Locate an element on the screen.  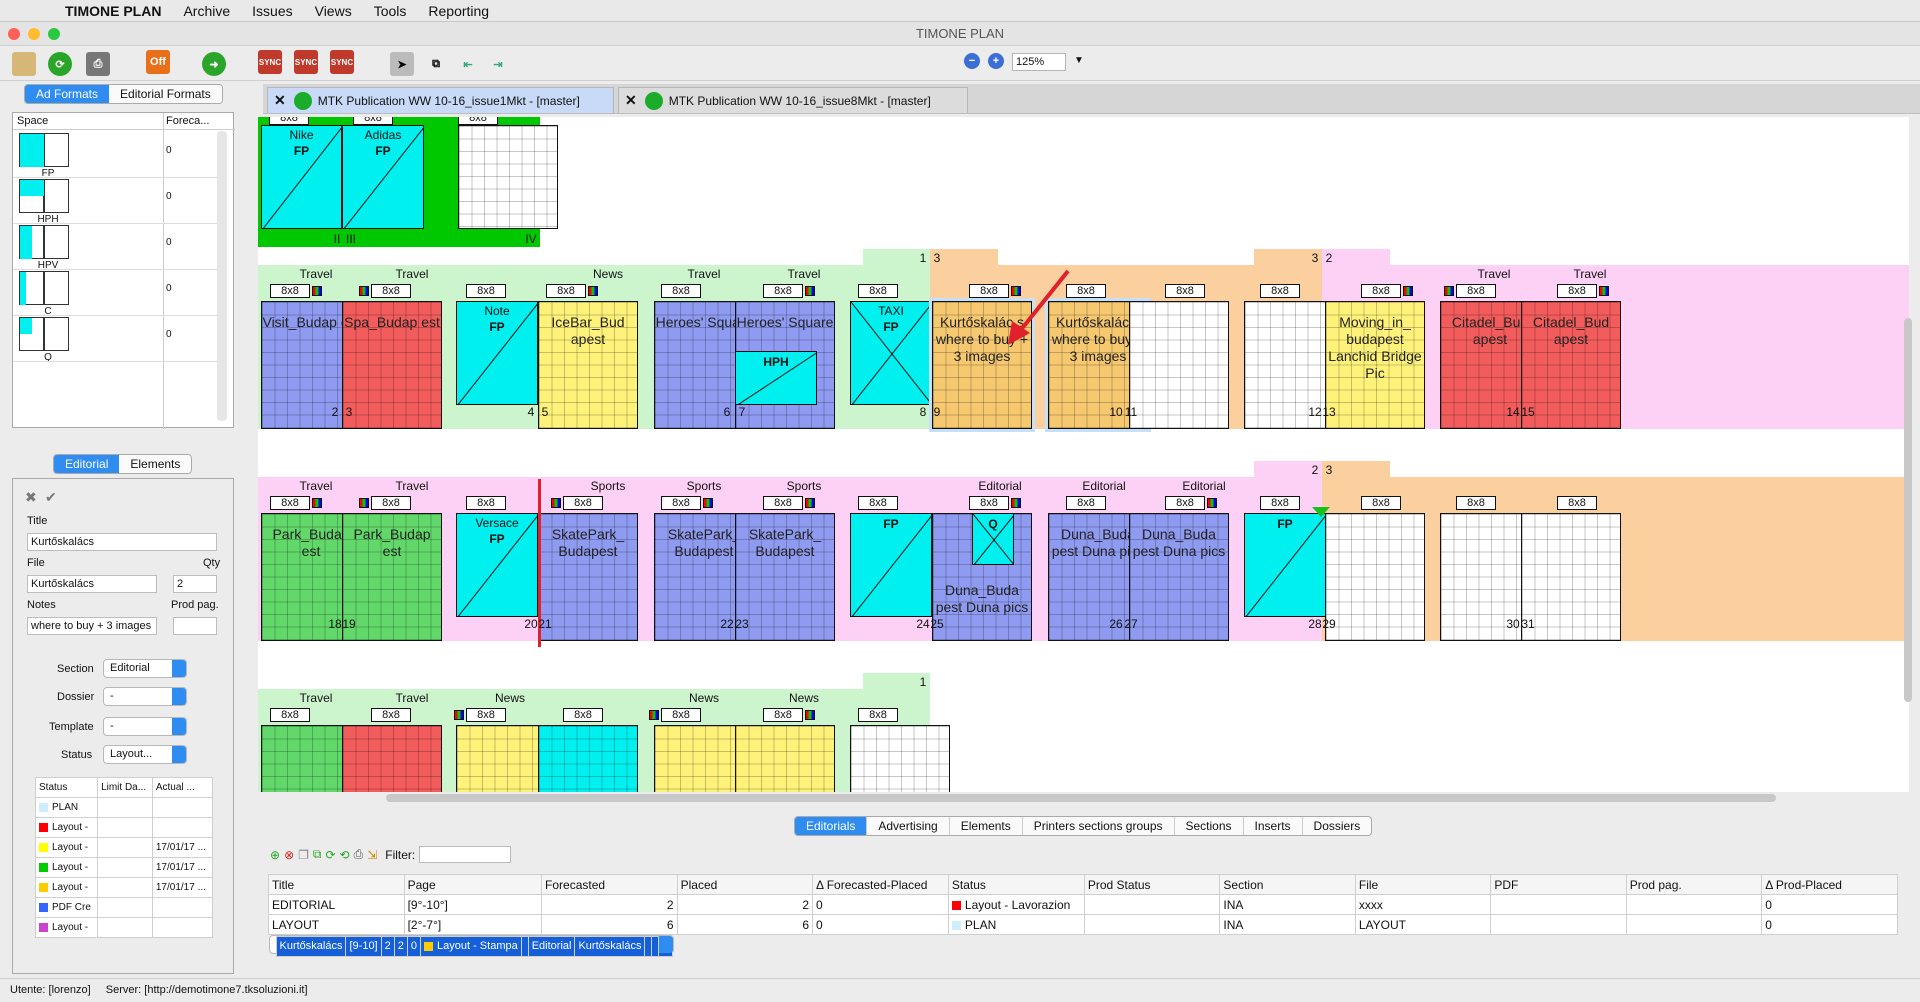
sync-right-button: SYNC is located at coordinates (342, 62).